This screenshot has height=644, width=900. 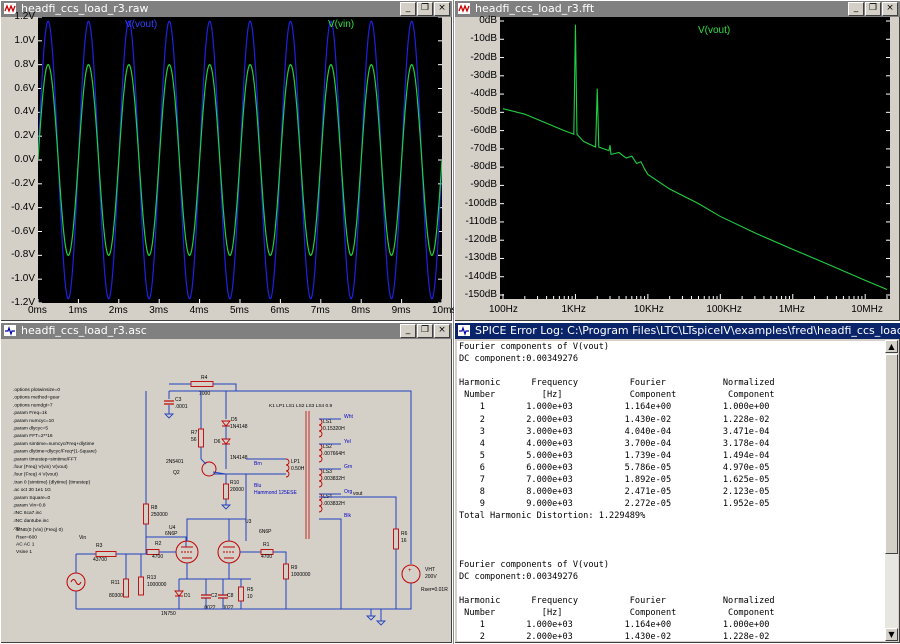 What do you see at coordinates (36, 390) in the screenshot?
I see `spice-directive: .options plotwinsize=0` at bounding box center [36, 390].